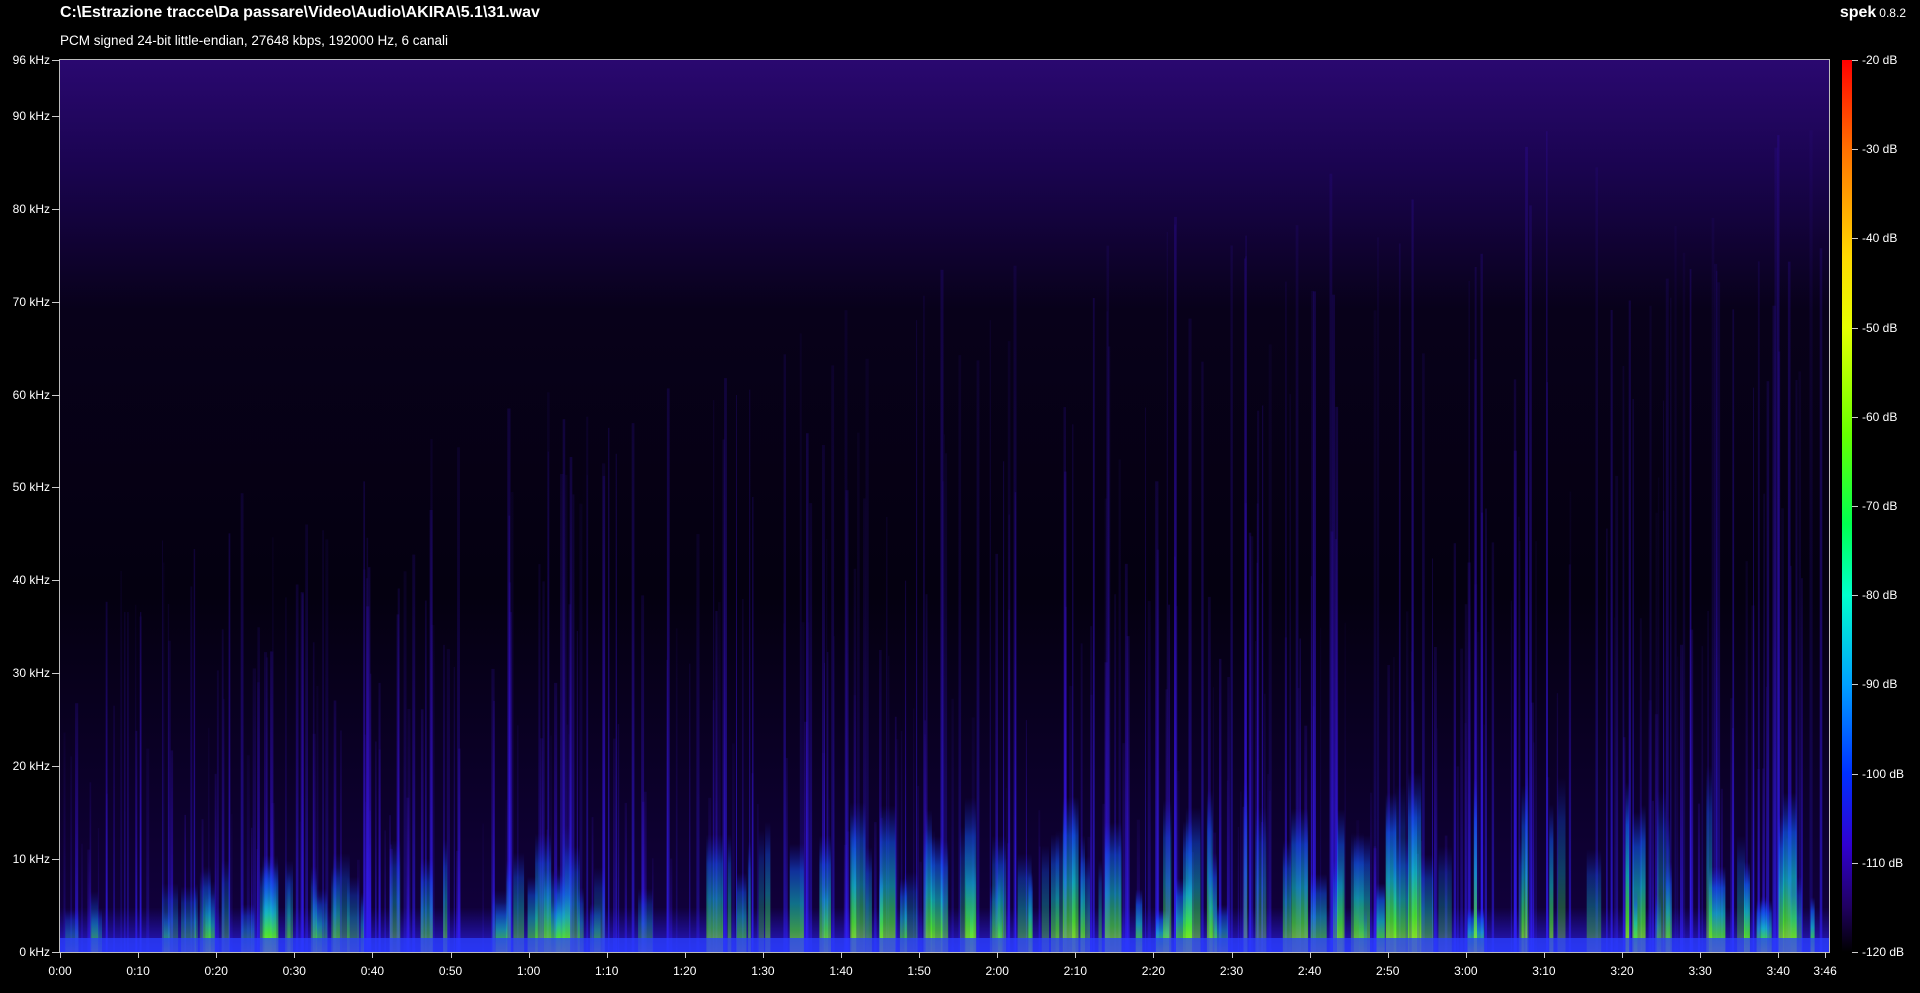 This screenshot has width=1920, height=993. What do you see at coordinates (1883, 773) in the screenshot?
I see `db-tick-label: -100 dB` at bounding box center [1883, 773].